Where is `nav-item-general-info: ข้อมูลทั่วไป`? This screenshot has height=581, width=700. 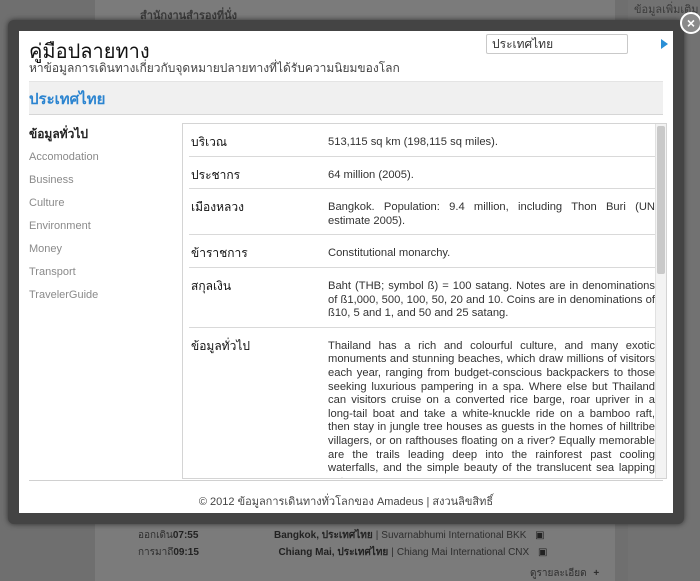 nav-item-general-info: ข้อมูลทั่วไป is located at coordinates (104, 138).